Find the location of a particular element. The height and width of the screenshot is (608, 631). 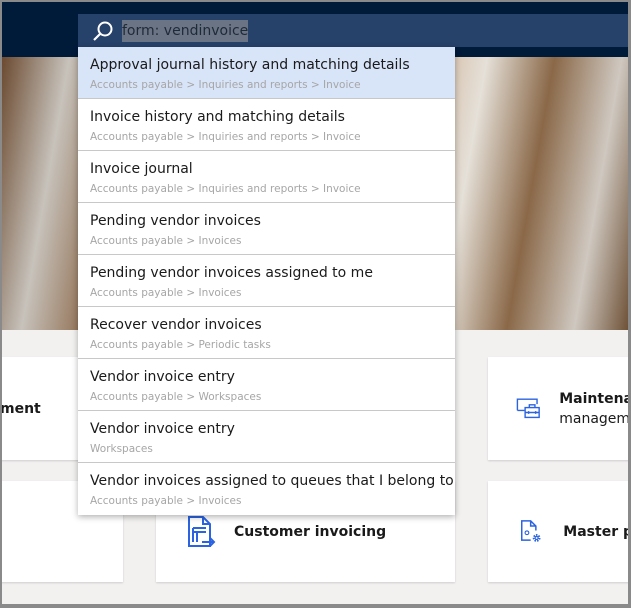

tile-label-line1: Maintena is located at coordinates (593, 398).